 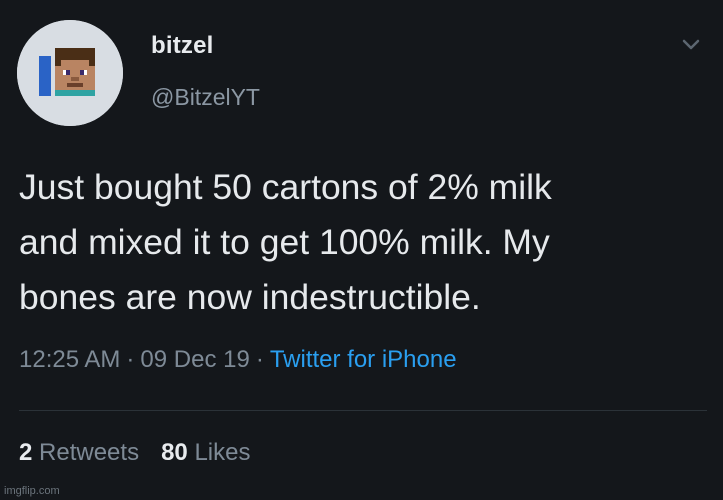 I want to click on tweet-source-link: Twitter for iPhone, so click(x=363, y=359).